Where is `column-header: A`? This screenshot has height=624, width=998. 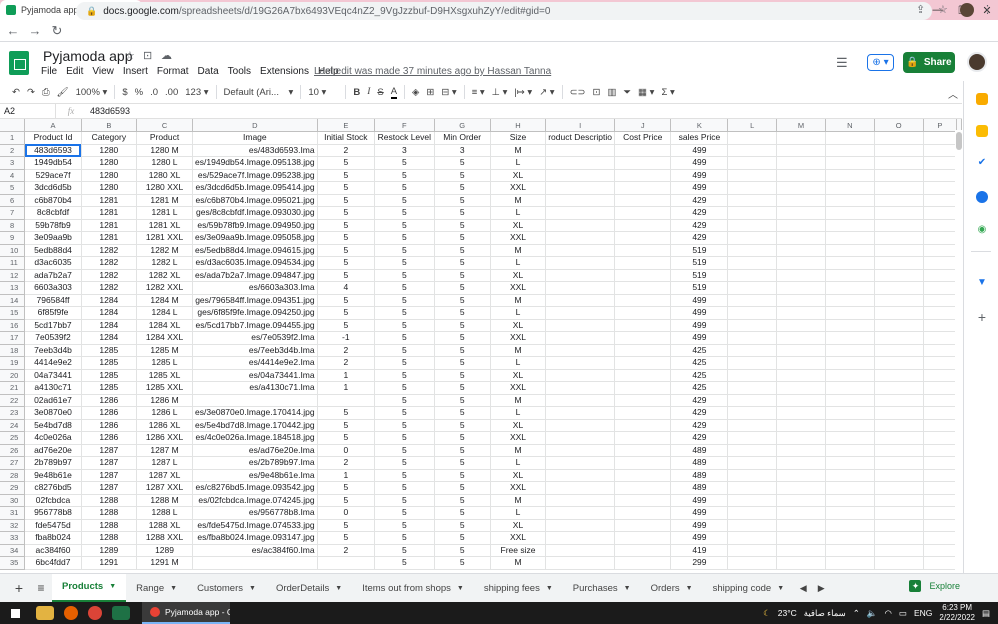
column-header: A is located at coordinates (53, 125).